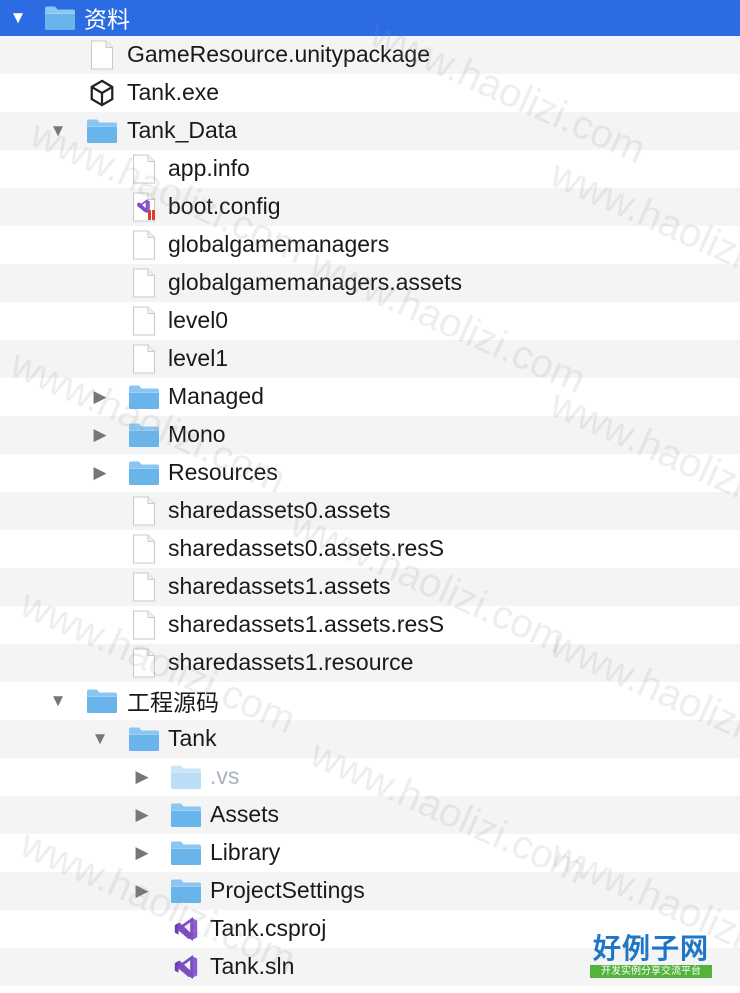 Image resolution: width=740 pixels, height=993 pixels. I want to click on tree-item-label: Tank, so click(192, 737).